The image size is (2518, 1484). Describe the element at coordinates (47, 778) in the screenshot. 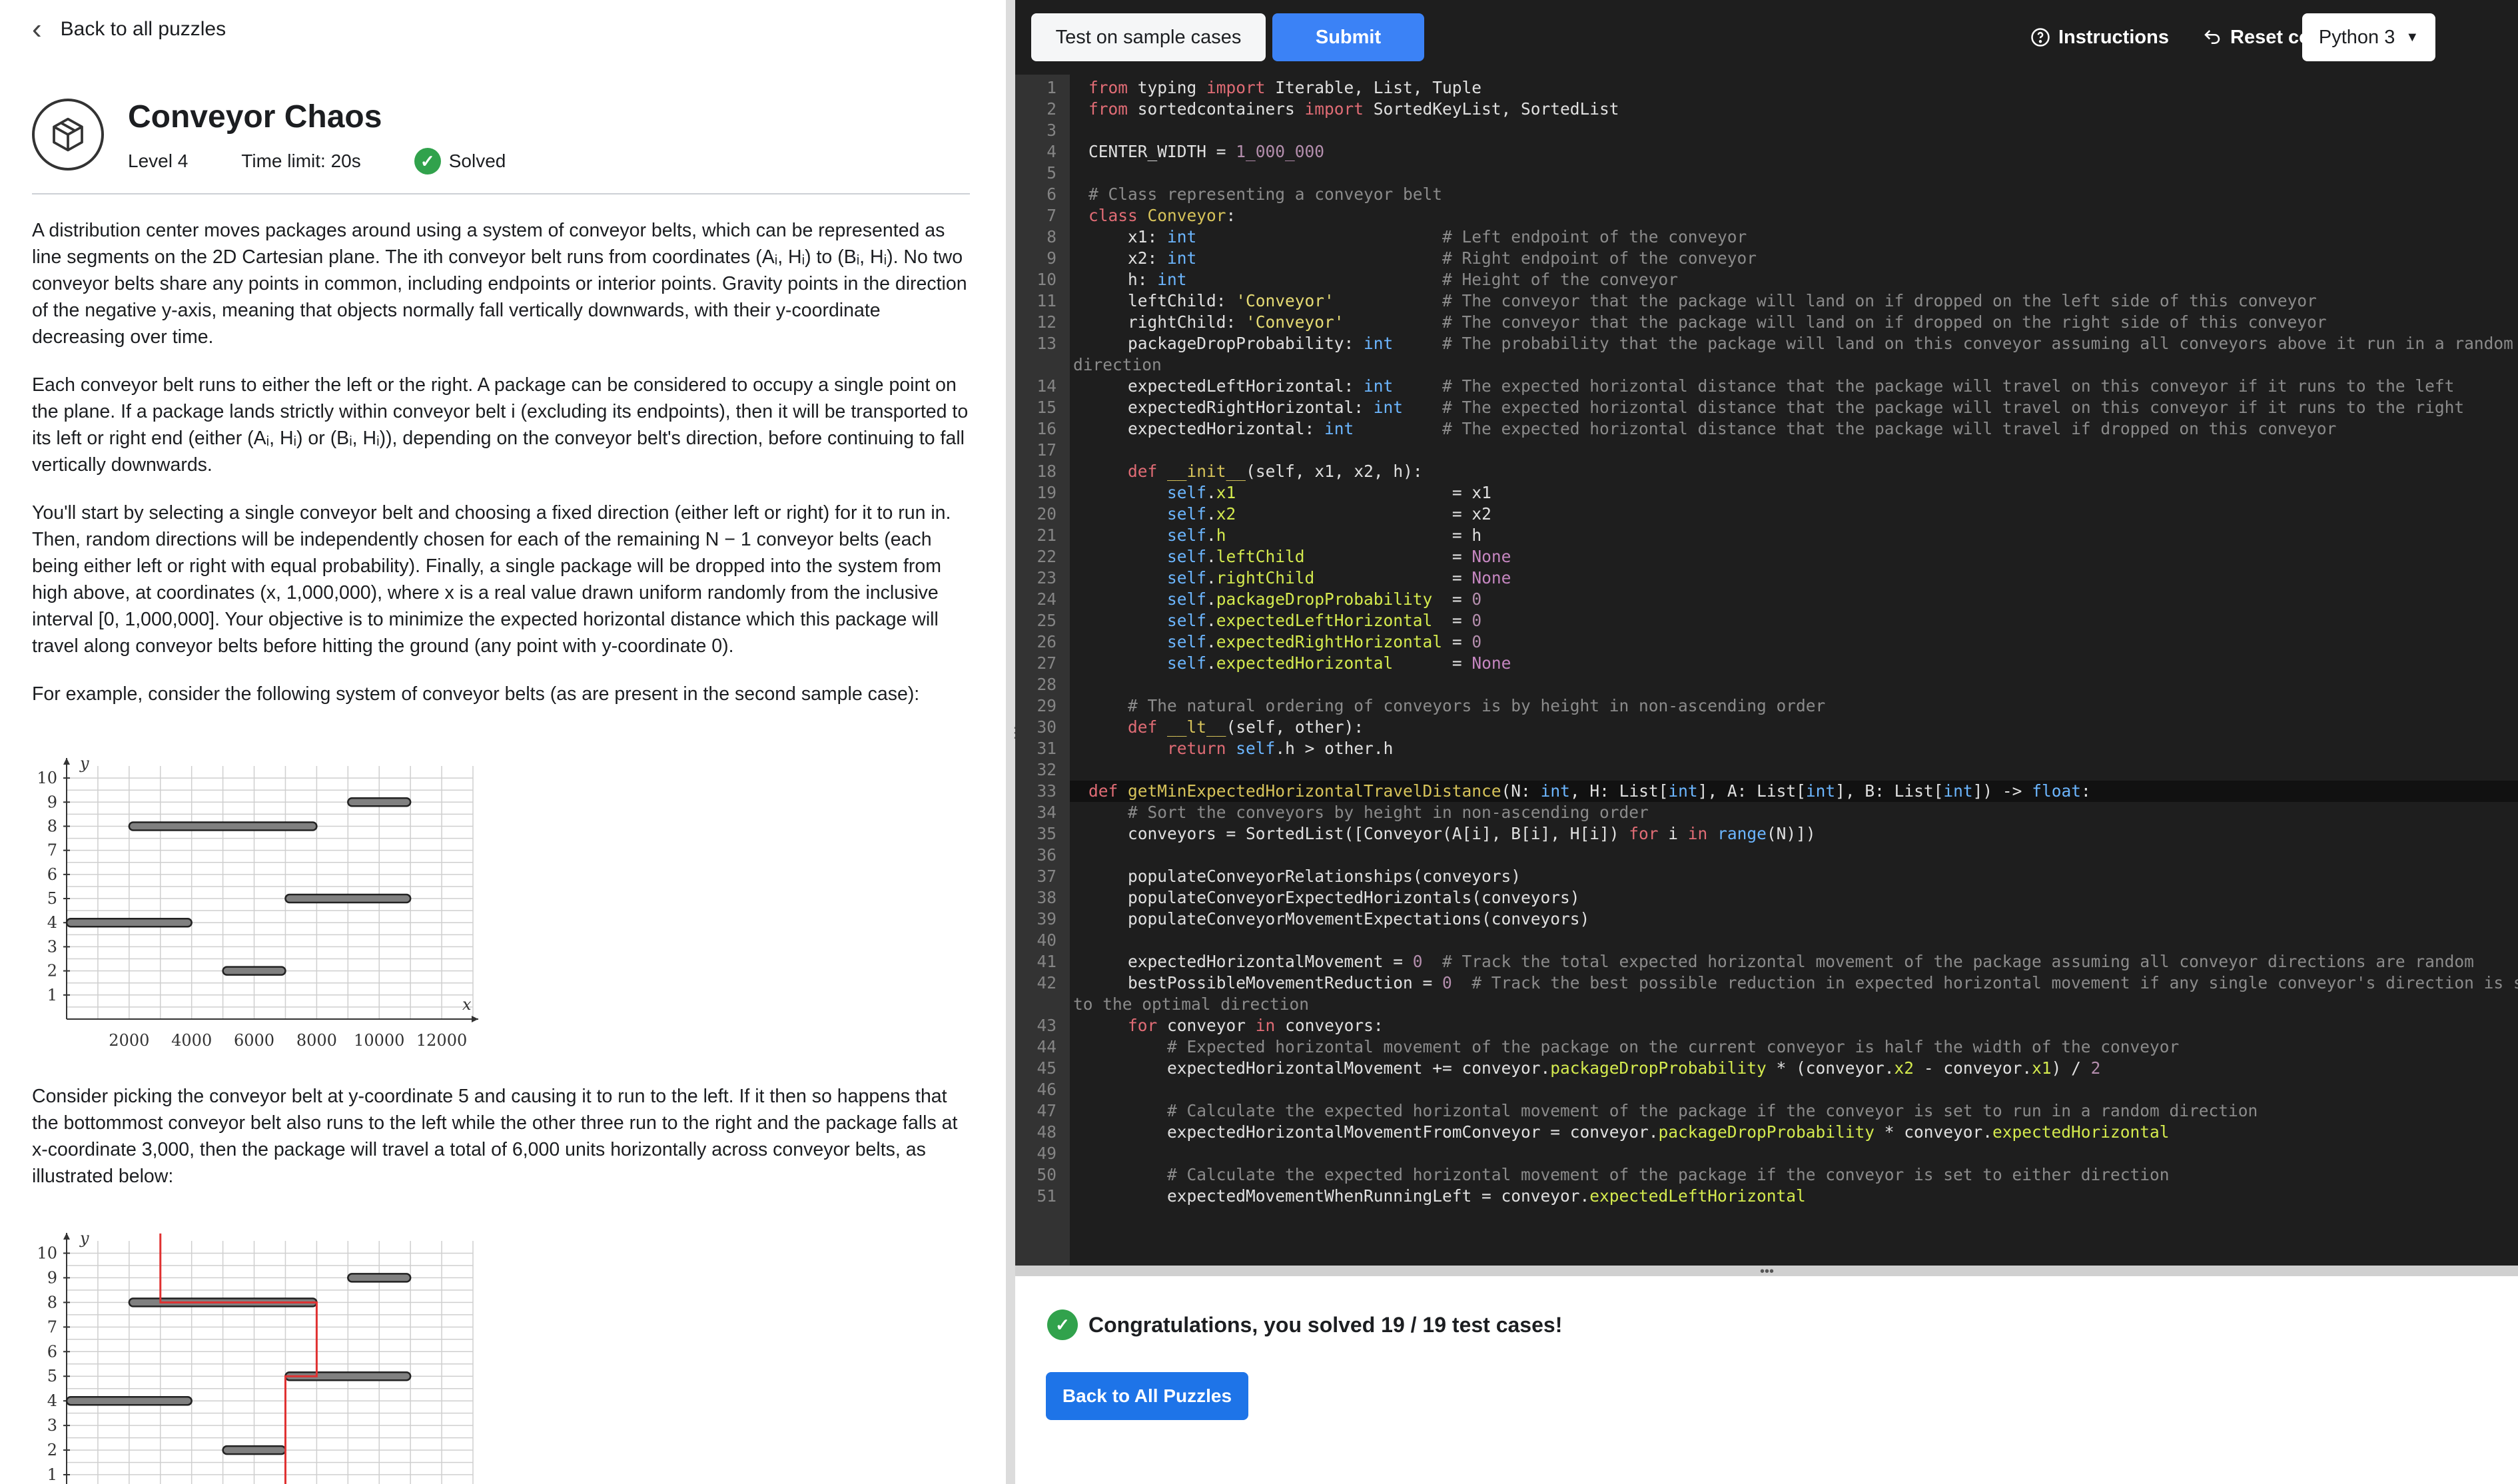

I see `y-tick-label: 10` at that location.